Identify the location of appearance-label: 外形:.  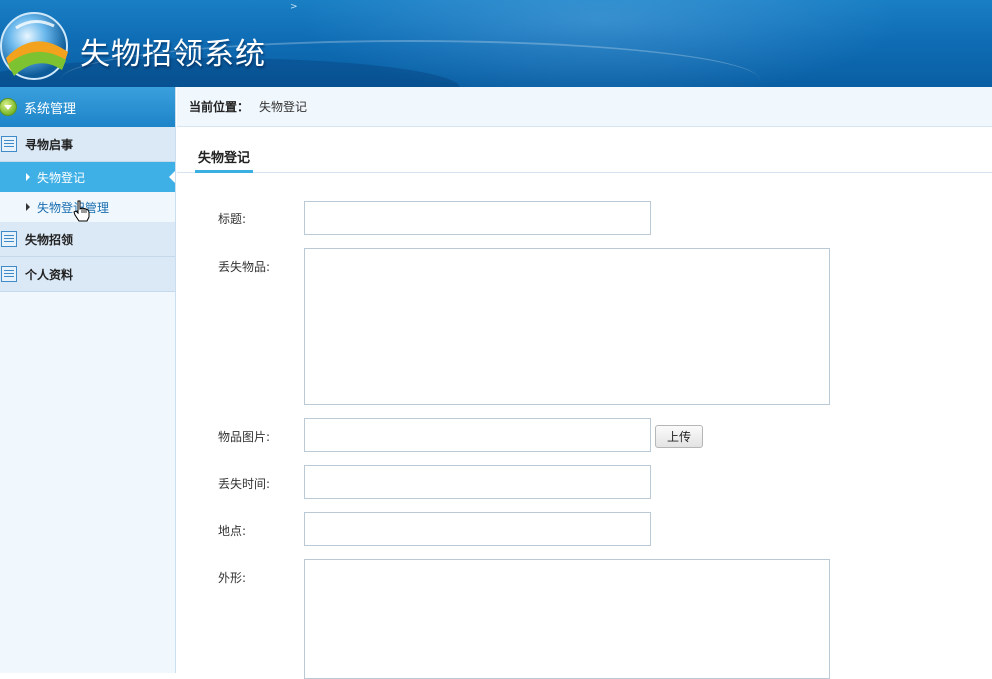
(232, 578).